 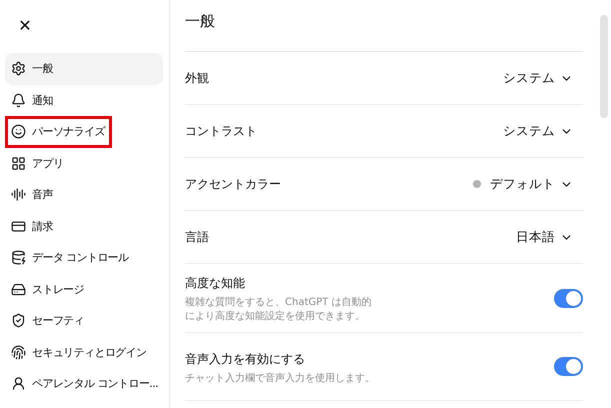 What do you see at coordinates (84, 320) in the screenshot?
I see `sidebar-item: セーフティ` at bounding box center [84, 320].